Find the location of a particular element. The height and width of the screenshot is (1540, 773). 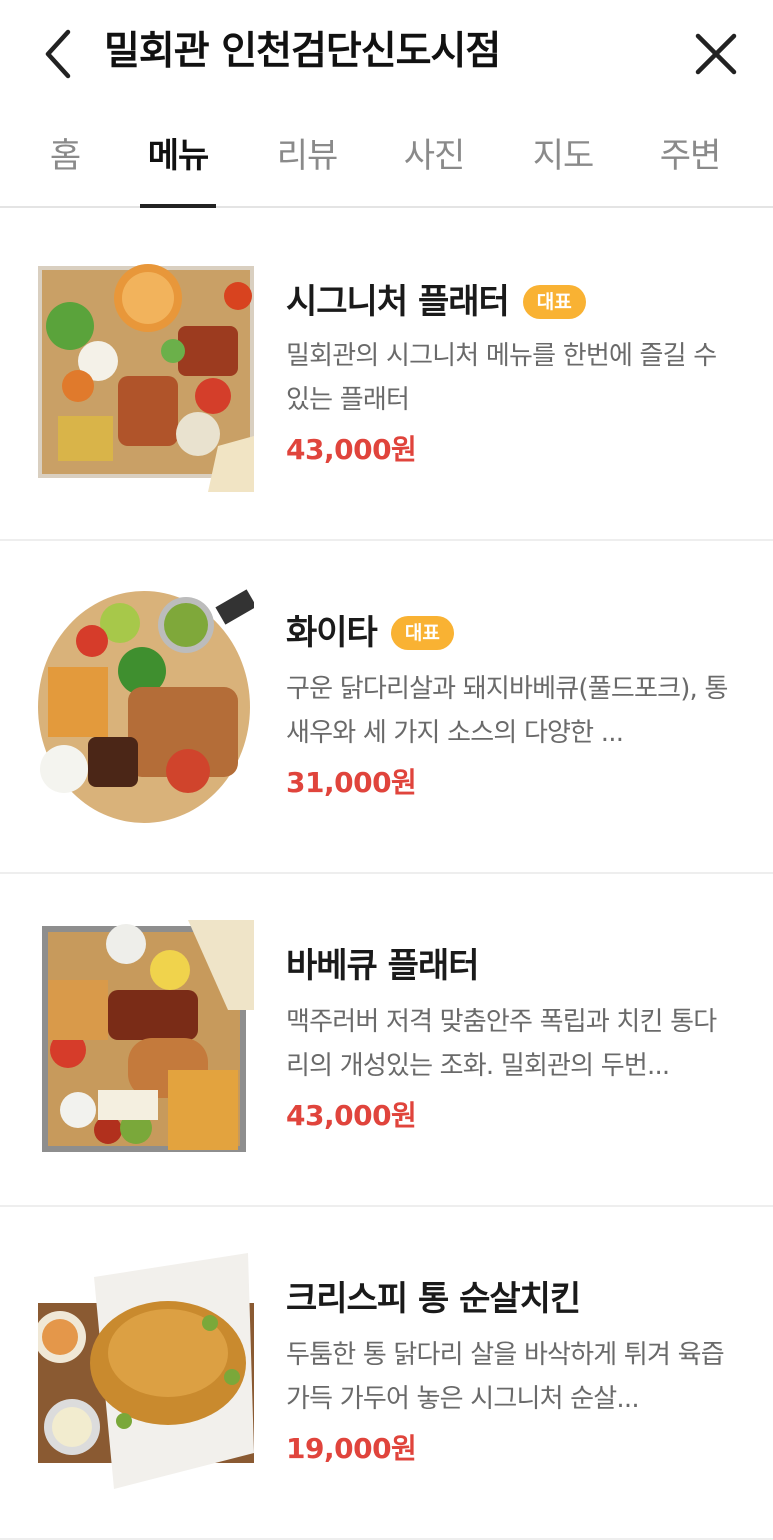

page-title: 밀회관 인천검단신도시점 is located at coordinates (302, 51).